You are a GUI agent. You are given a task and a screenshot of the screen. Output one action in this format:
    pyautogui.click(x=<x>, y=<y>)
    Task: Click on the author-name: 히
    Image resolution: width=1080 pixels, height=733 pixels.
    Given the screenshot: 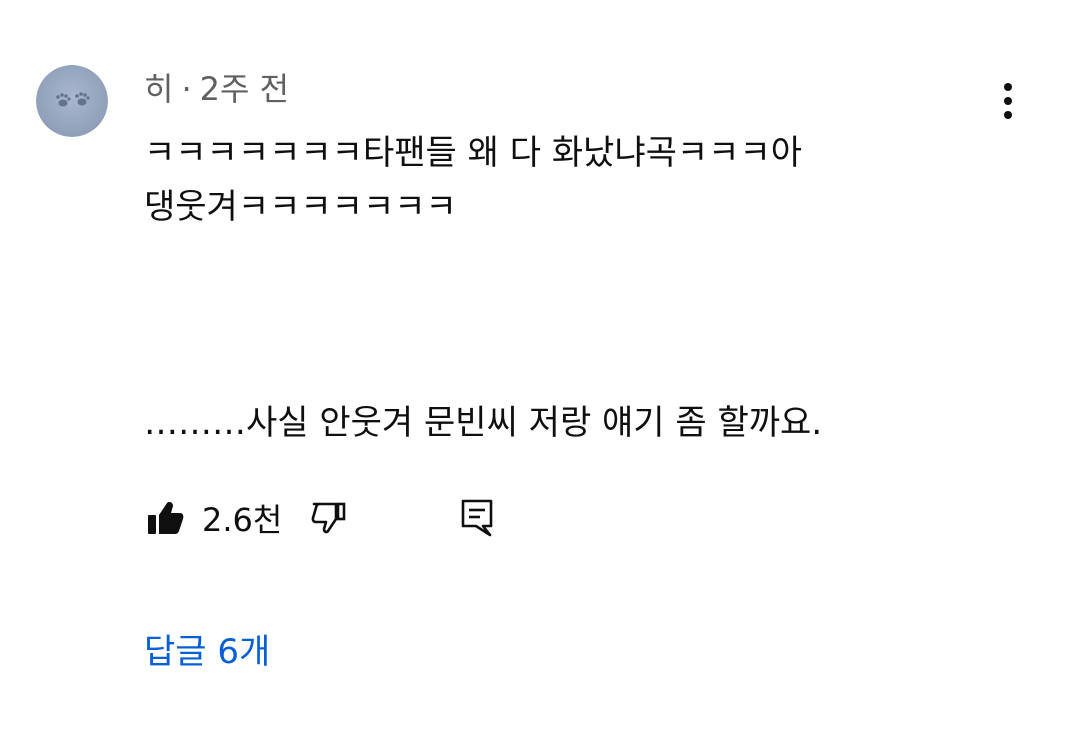 What is the action you would take?
    pyautogui.click(x=158, y=89)
    